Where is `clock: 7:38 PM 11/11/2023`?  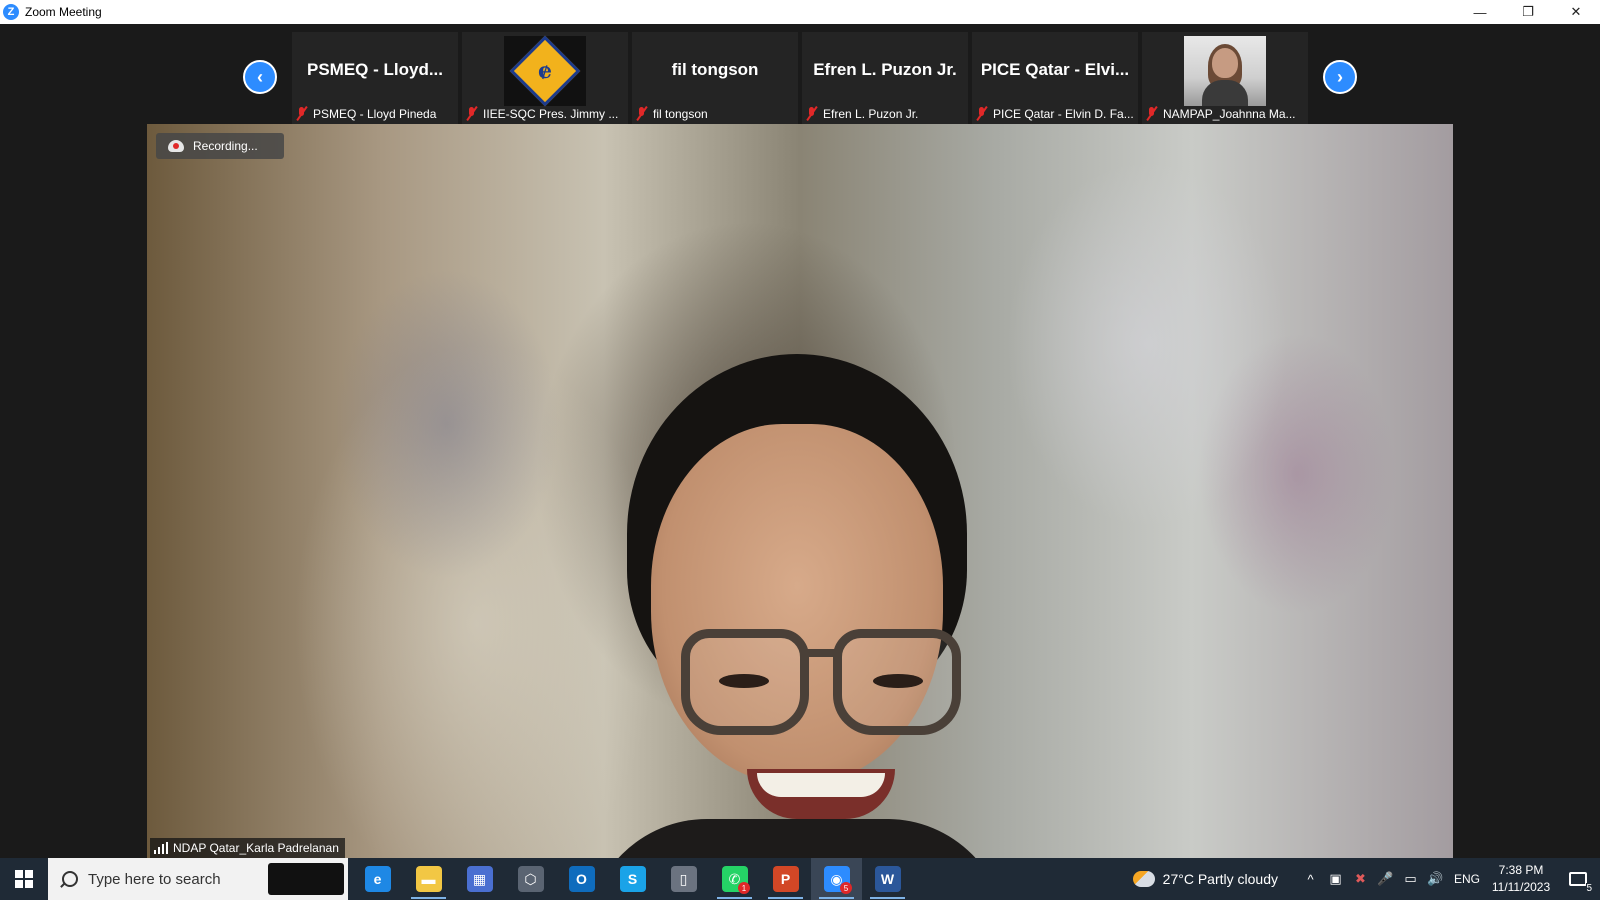 clock: 7:38 PM 11/11/2023 is located at coordinates (1521, 879).